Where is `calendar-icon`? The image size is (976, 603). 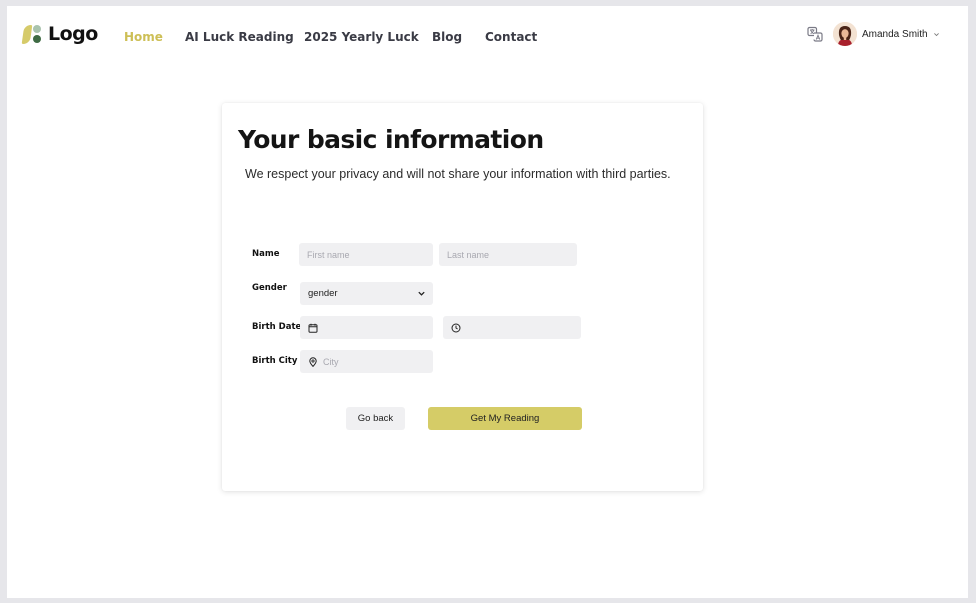 calendar-icon is located at coordinates (313, 328).